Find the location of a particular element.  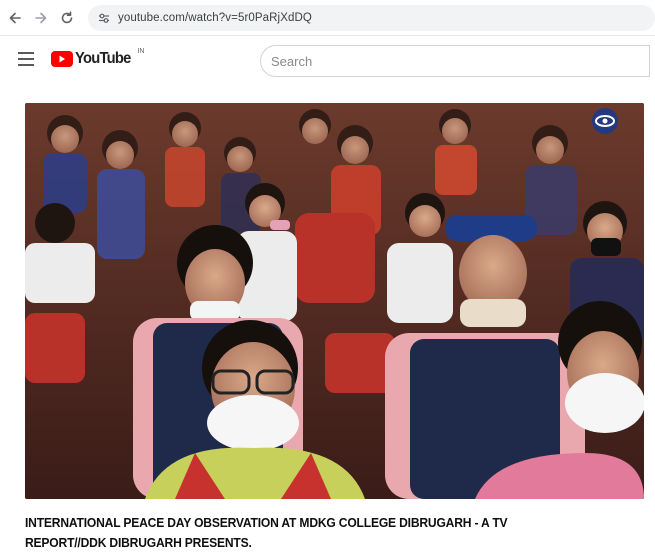

doordarshan-logo is located at coordinates (605, 121).